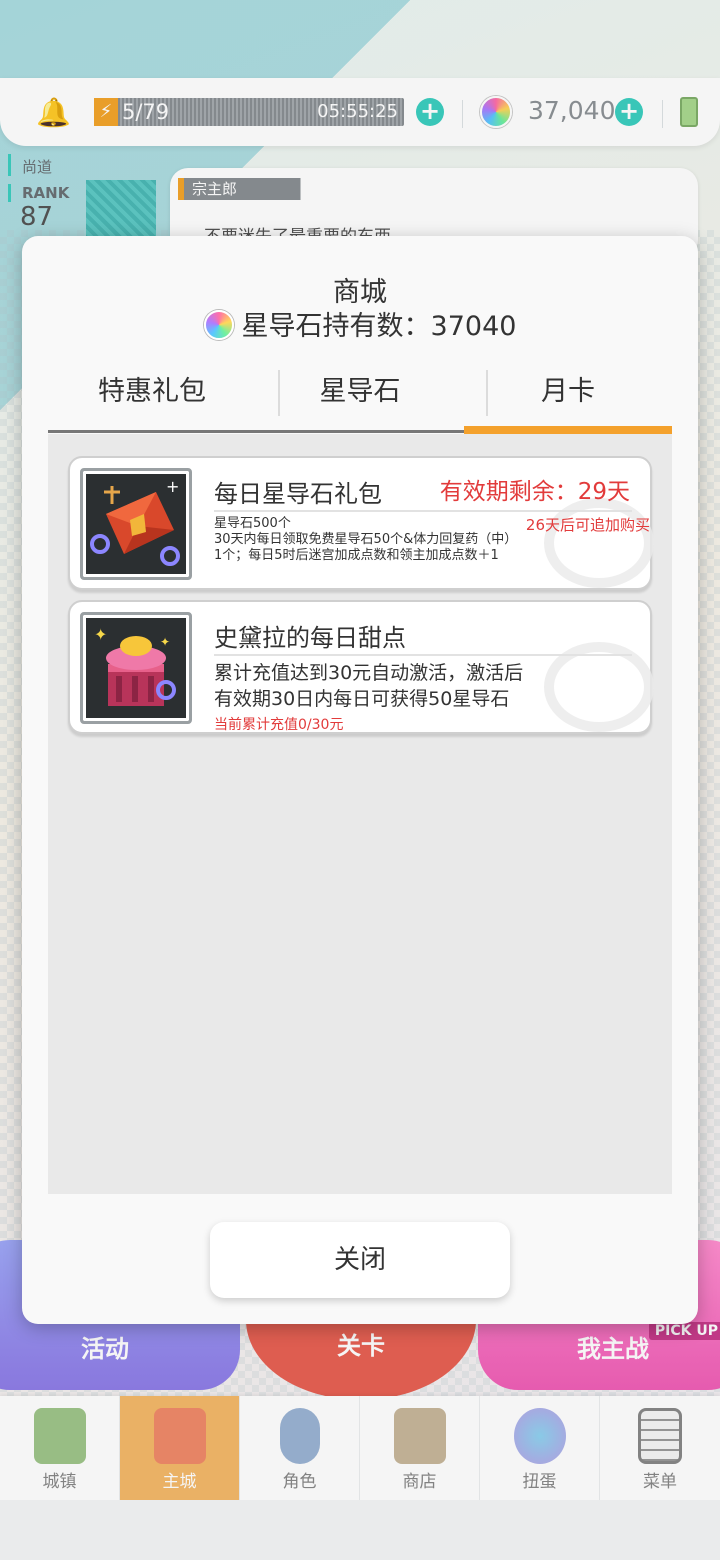 This screenshot has height=1560, width=720. I want to click on product-thumbnail: +, so click(136, 524).